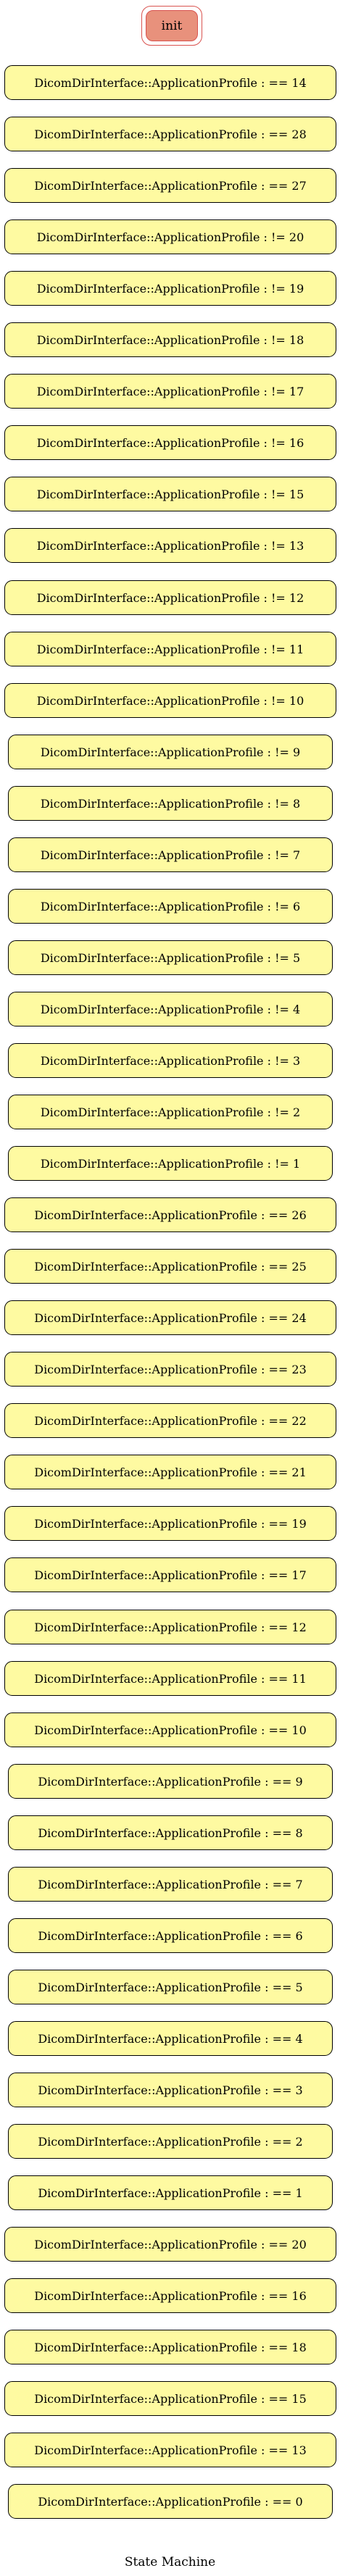 Image resolution: width=340 pixels, height=2576 pixels. Describe the element at coordinates (170, 2562) in the screenshot. I see `diagram-caption: State Machine` at that location.